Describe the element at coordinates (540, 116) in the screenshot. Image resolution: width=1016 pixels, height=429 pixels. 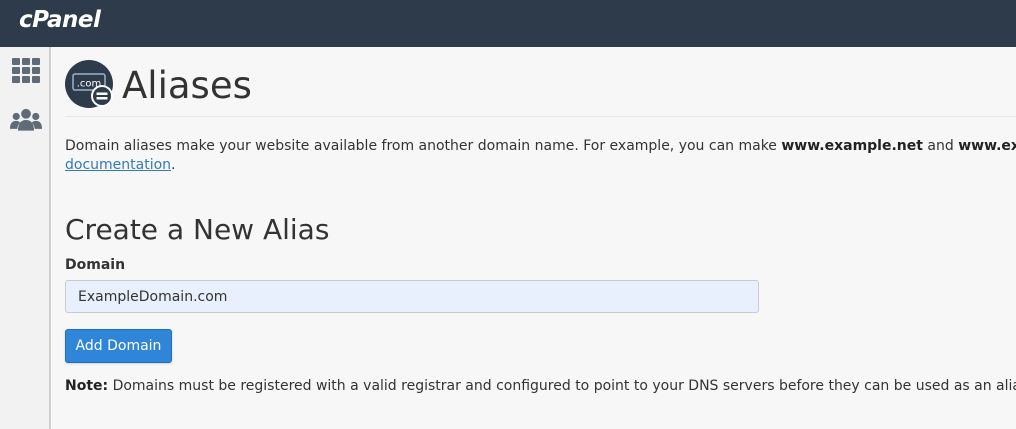
I see `title-divider` at that location.